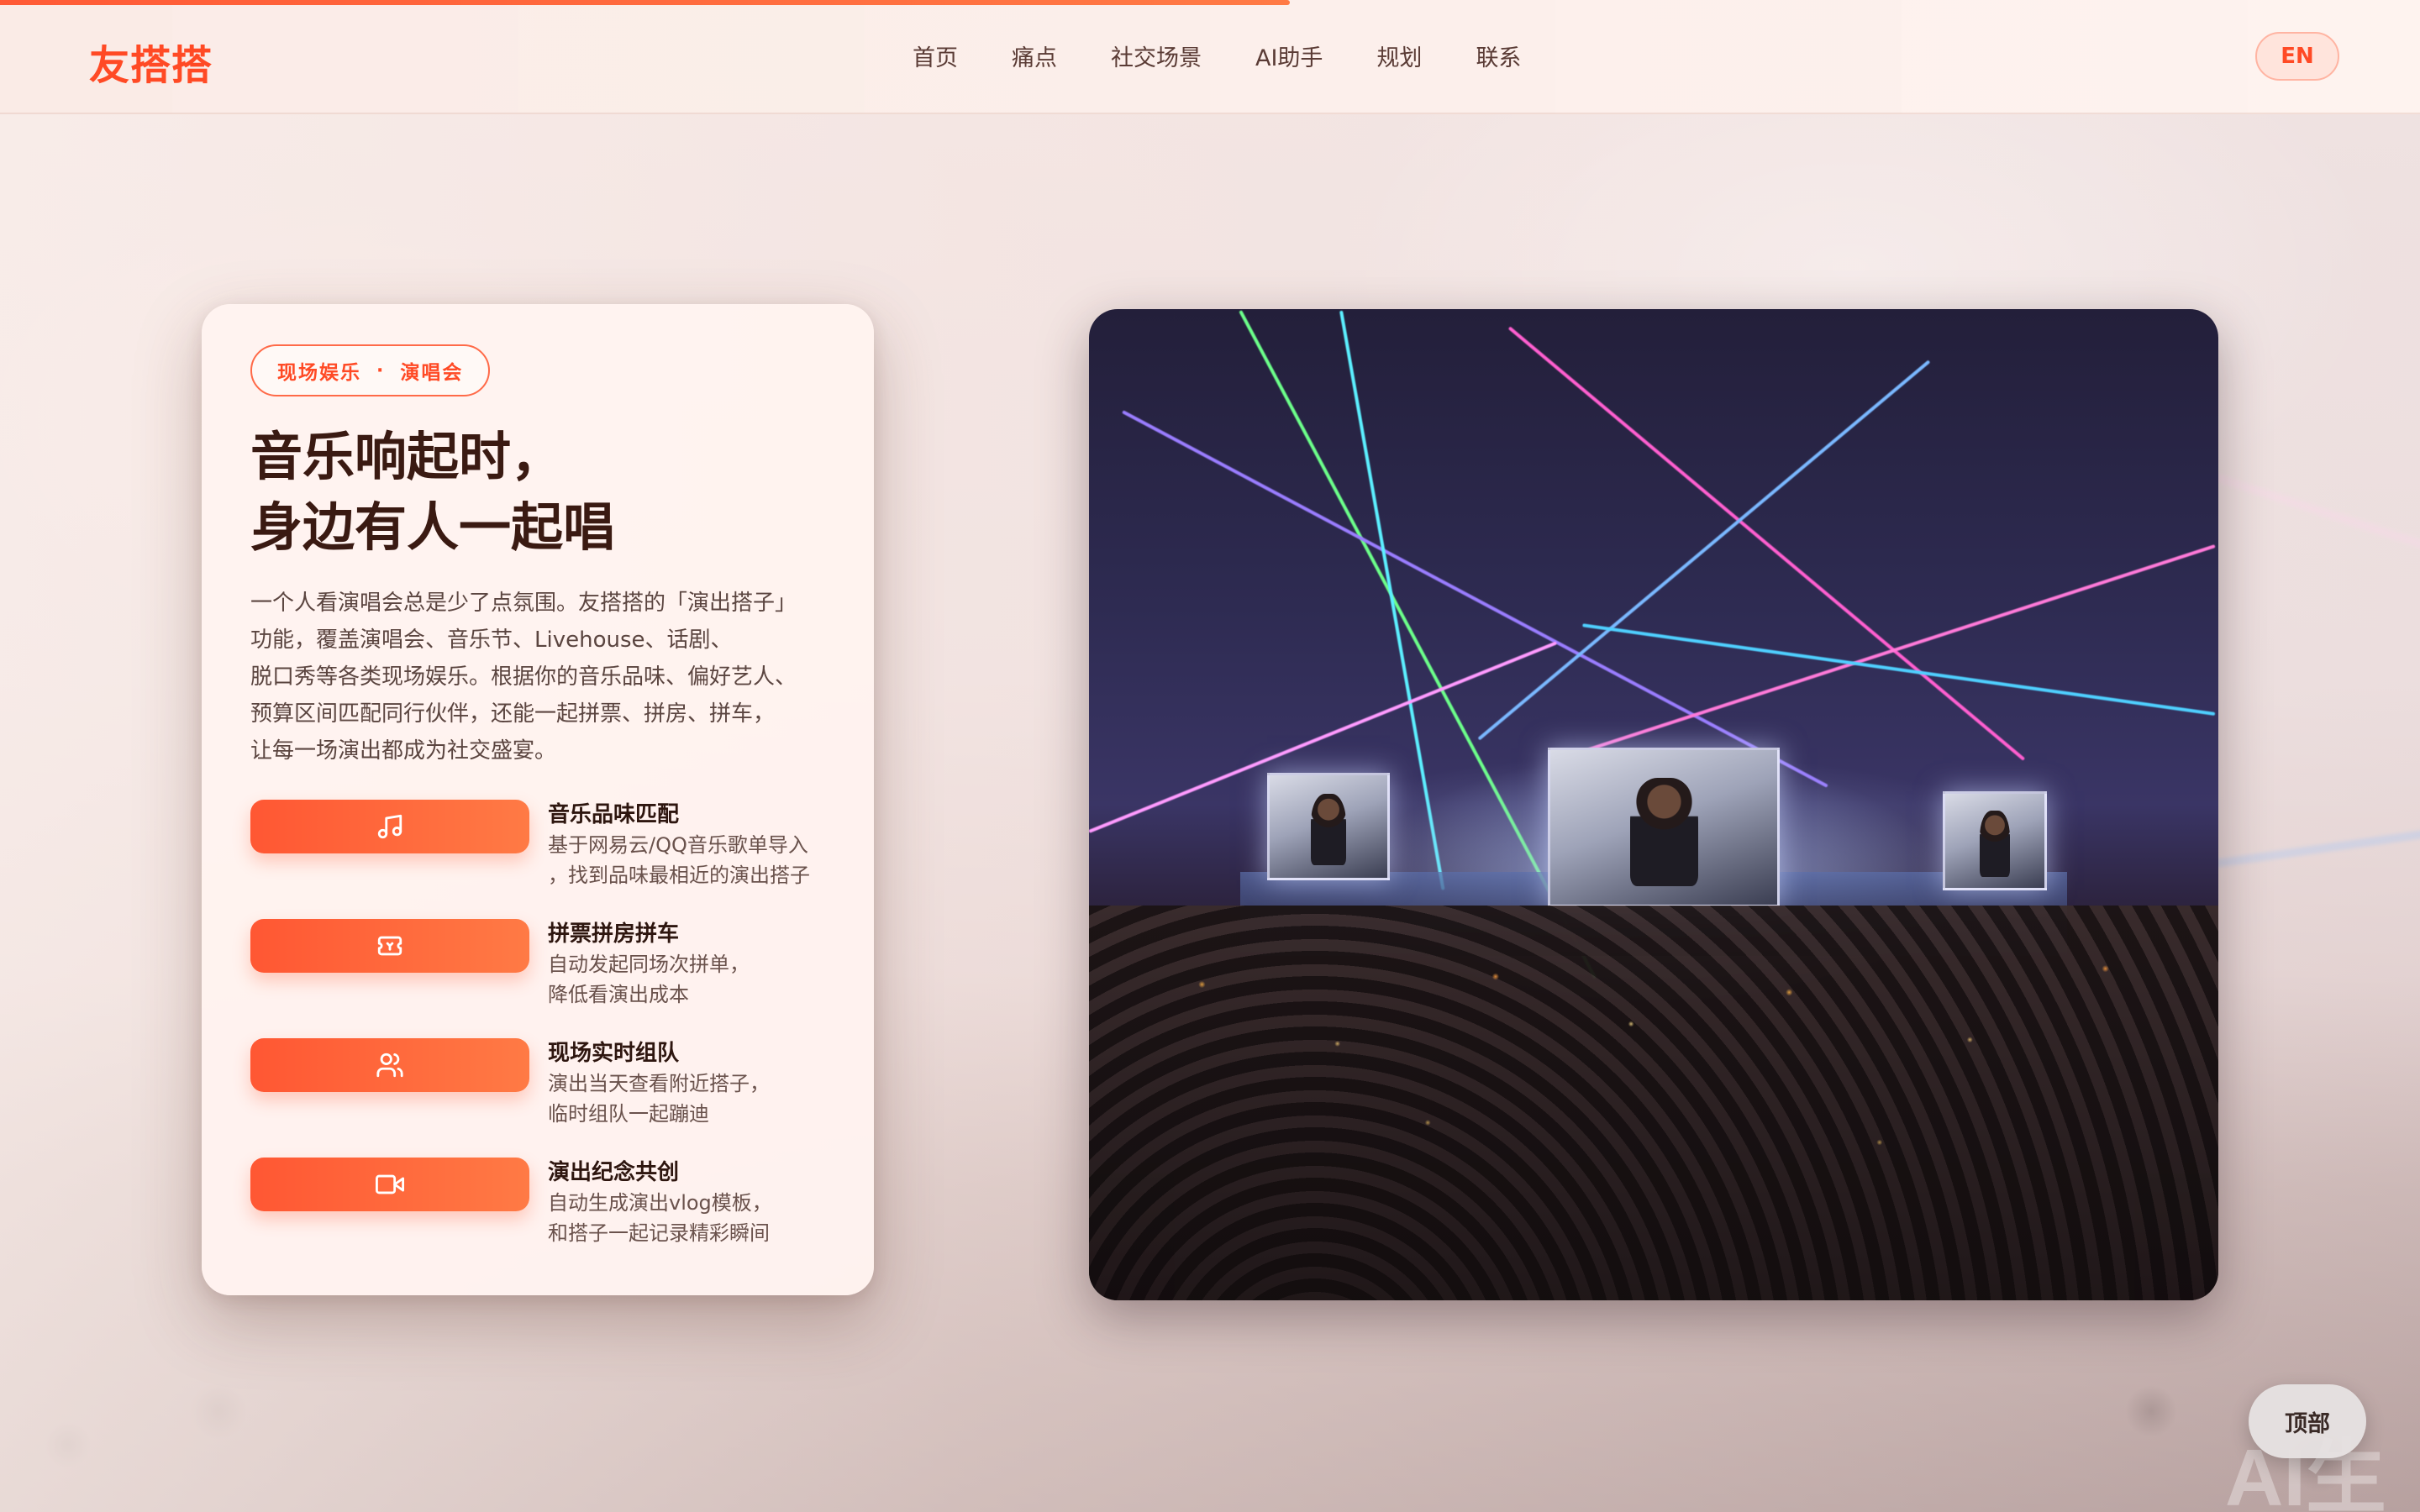 Image resolution: width=2420 pixels, height=1512 pixels. Describe the element at coordinates (537, 1217) in the screenshot. I see `feature-item-memory-cocreate: 演出纪念共创 自动生成演出vlog模板， 和搭子一起记录精彩瞬间` at that location.